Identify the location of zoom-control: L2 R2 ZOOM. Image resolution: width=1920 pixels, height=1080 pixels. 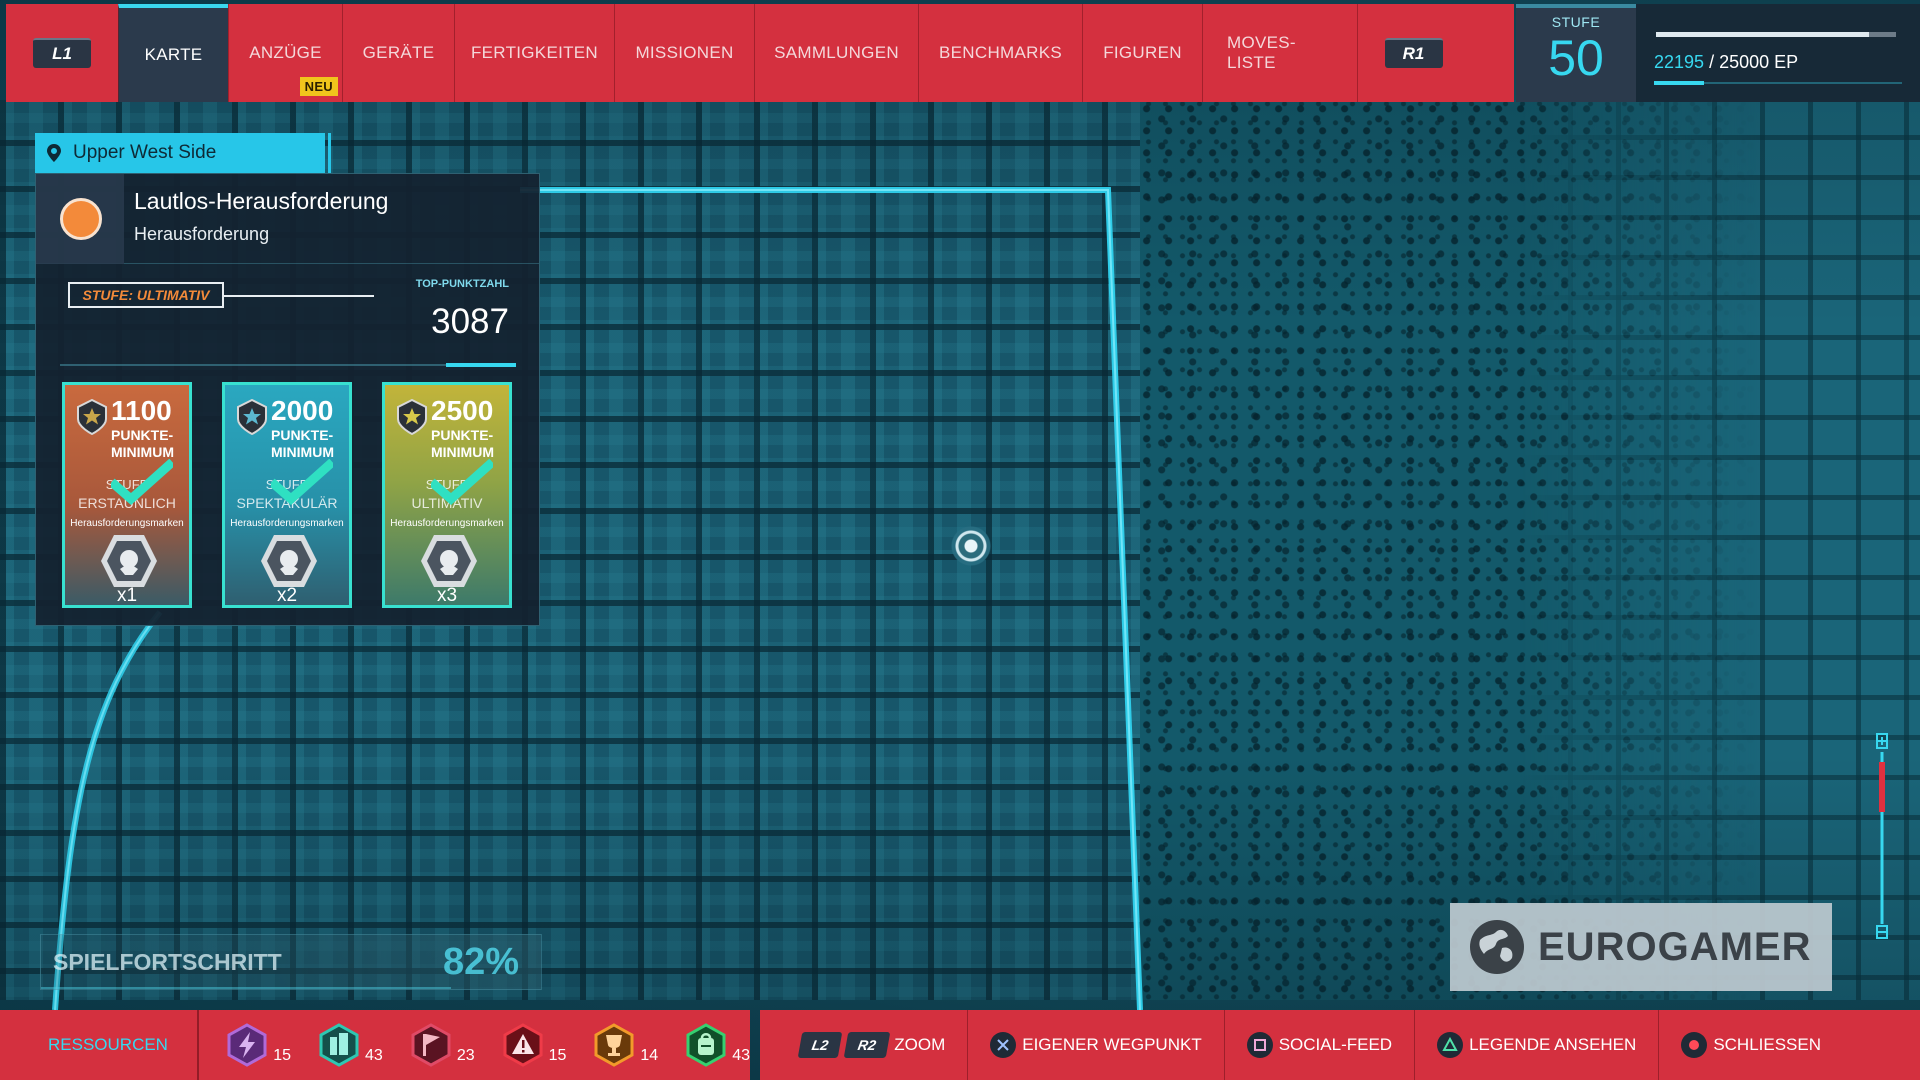
(863, 1045).